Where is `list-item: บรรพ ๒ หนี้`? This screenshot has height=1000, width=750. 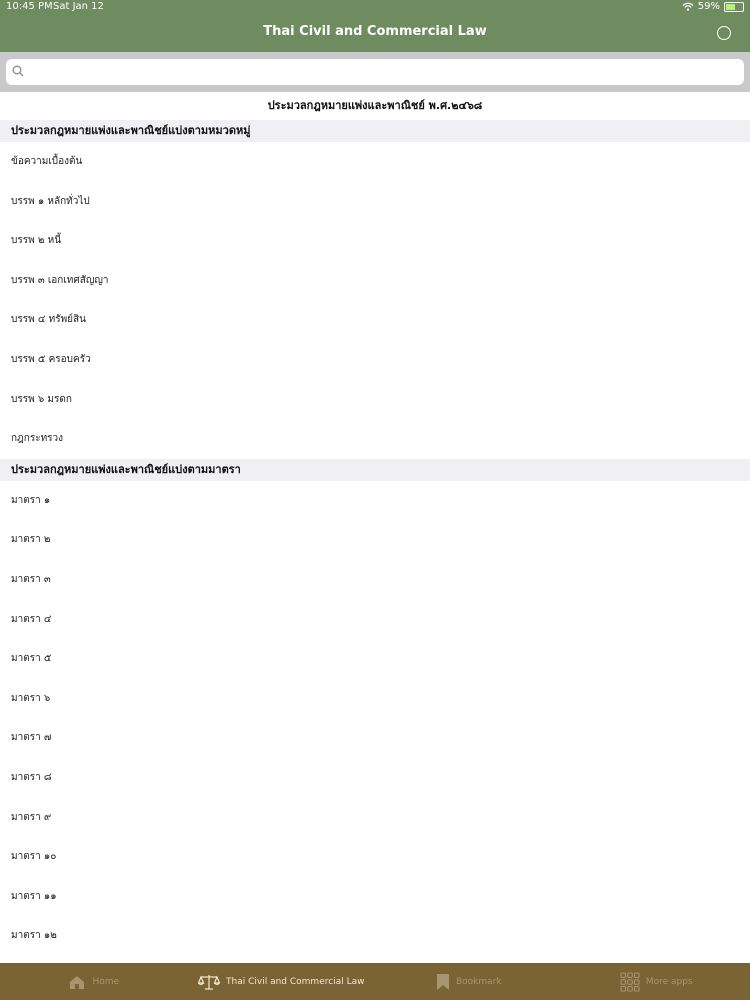 list-item: บรรพ ๒ หนี้ is located at coordinates (375, 241).